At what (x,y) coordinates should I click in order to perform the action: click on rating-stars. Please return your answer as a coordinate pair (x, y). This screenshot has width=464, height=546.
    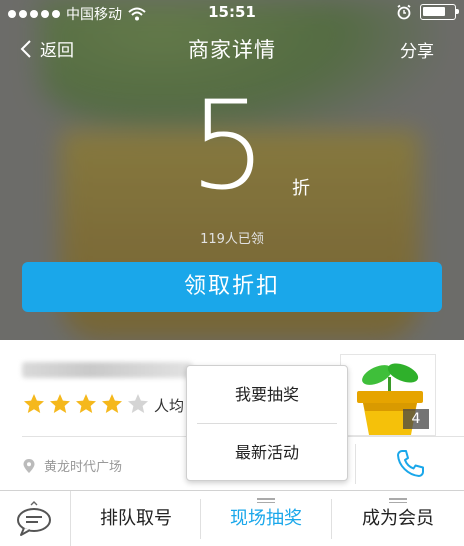
    Looking at the image, I should click on (86, 404).